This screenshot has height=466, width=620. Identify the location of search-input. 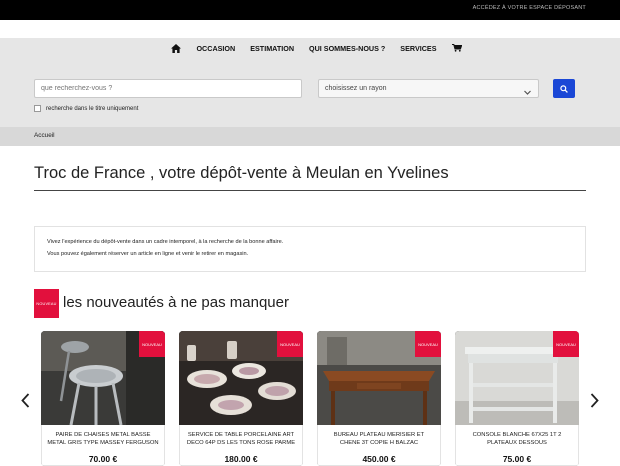
(168, 88).